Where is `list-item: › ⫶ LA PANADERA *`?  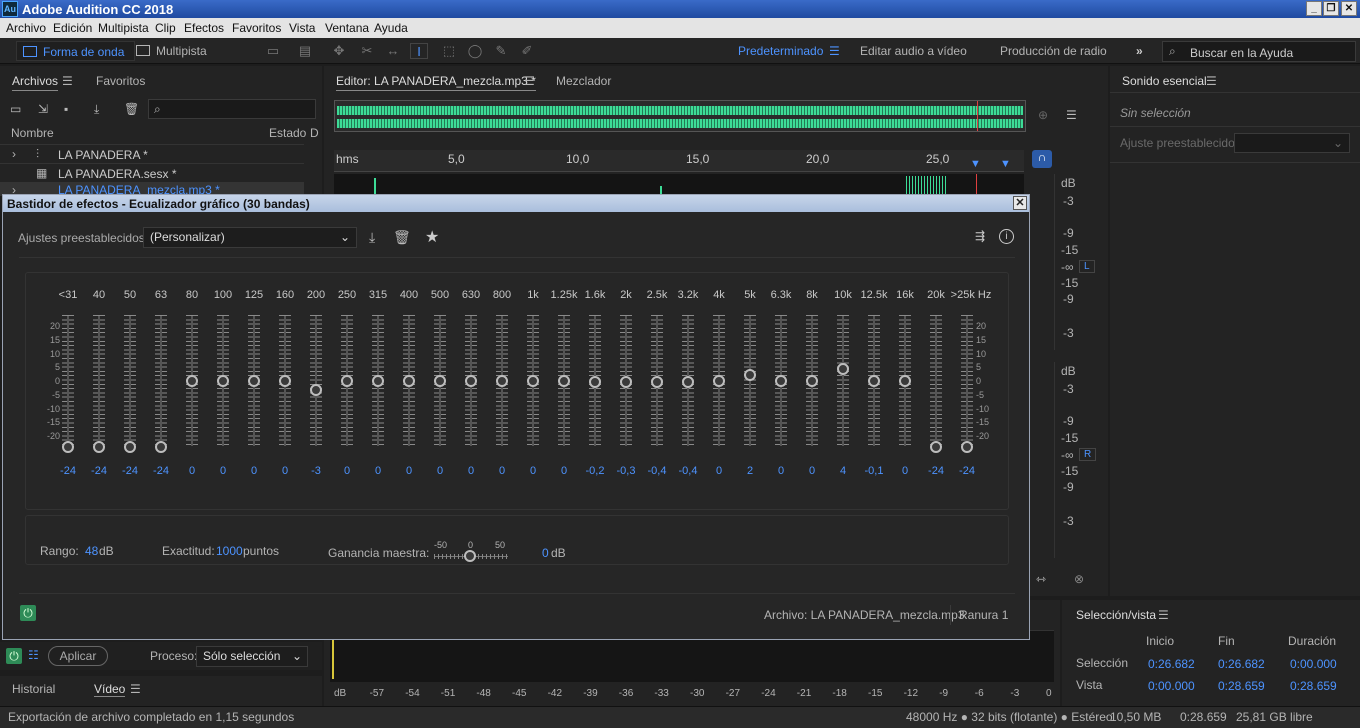 list-item: › ⫶ LA PANADERA * is located at coordinates (152, 153).